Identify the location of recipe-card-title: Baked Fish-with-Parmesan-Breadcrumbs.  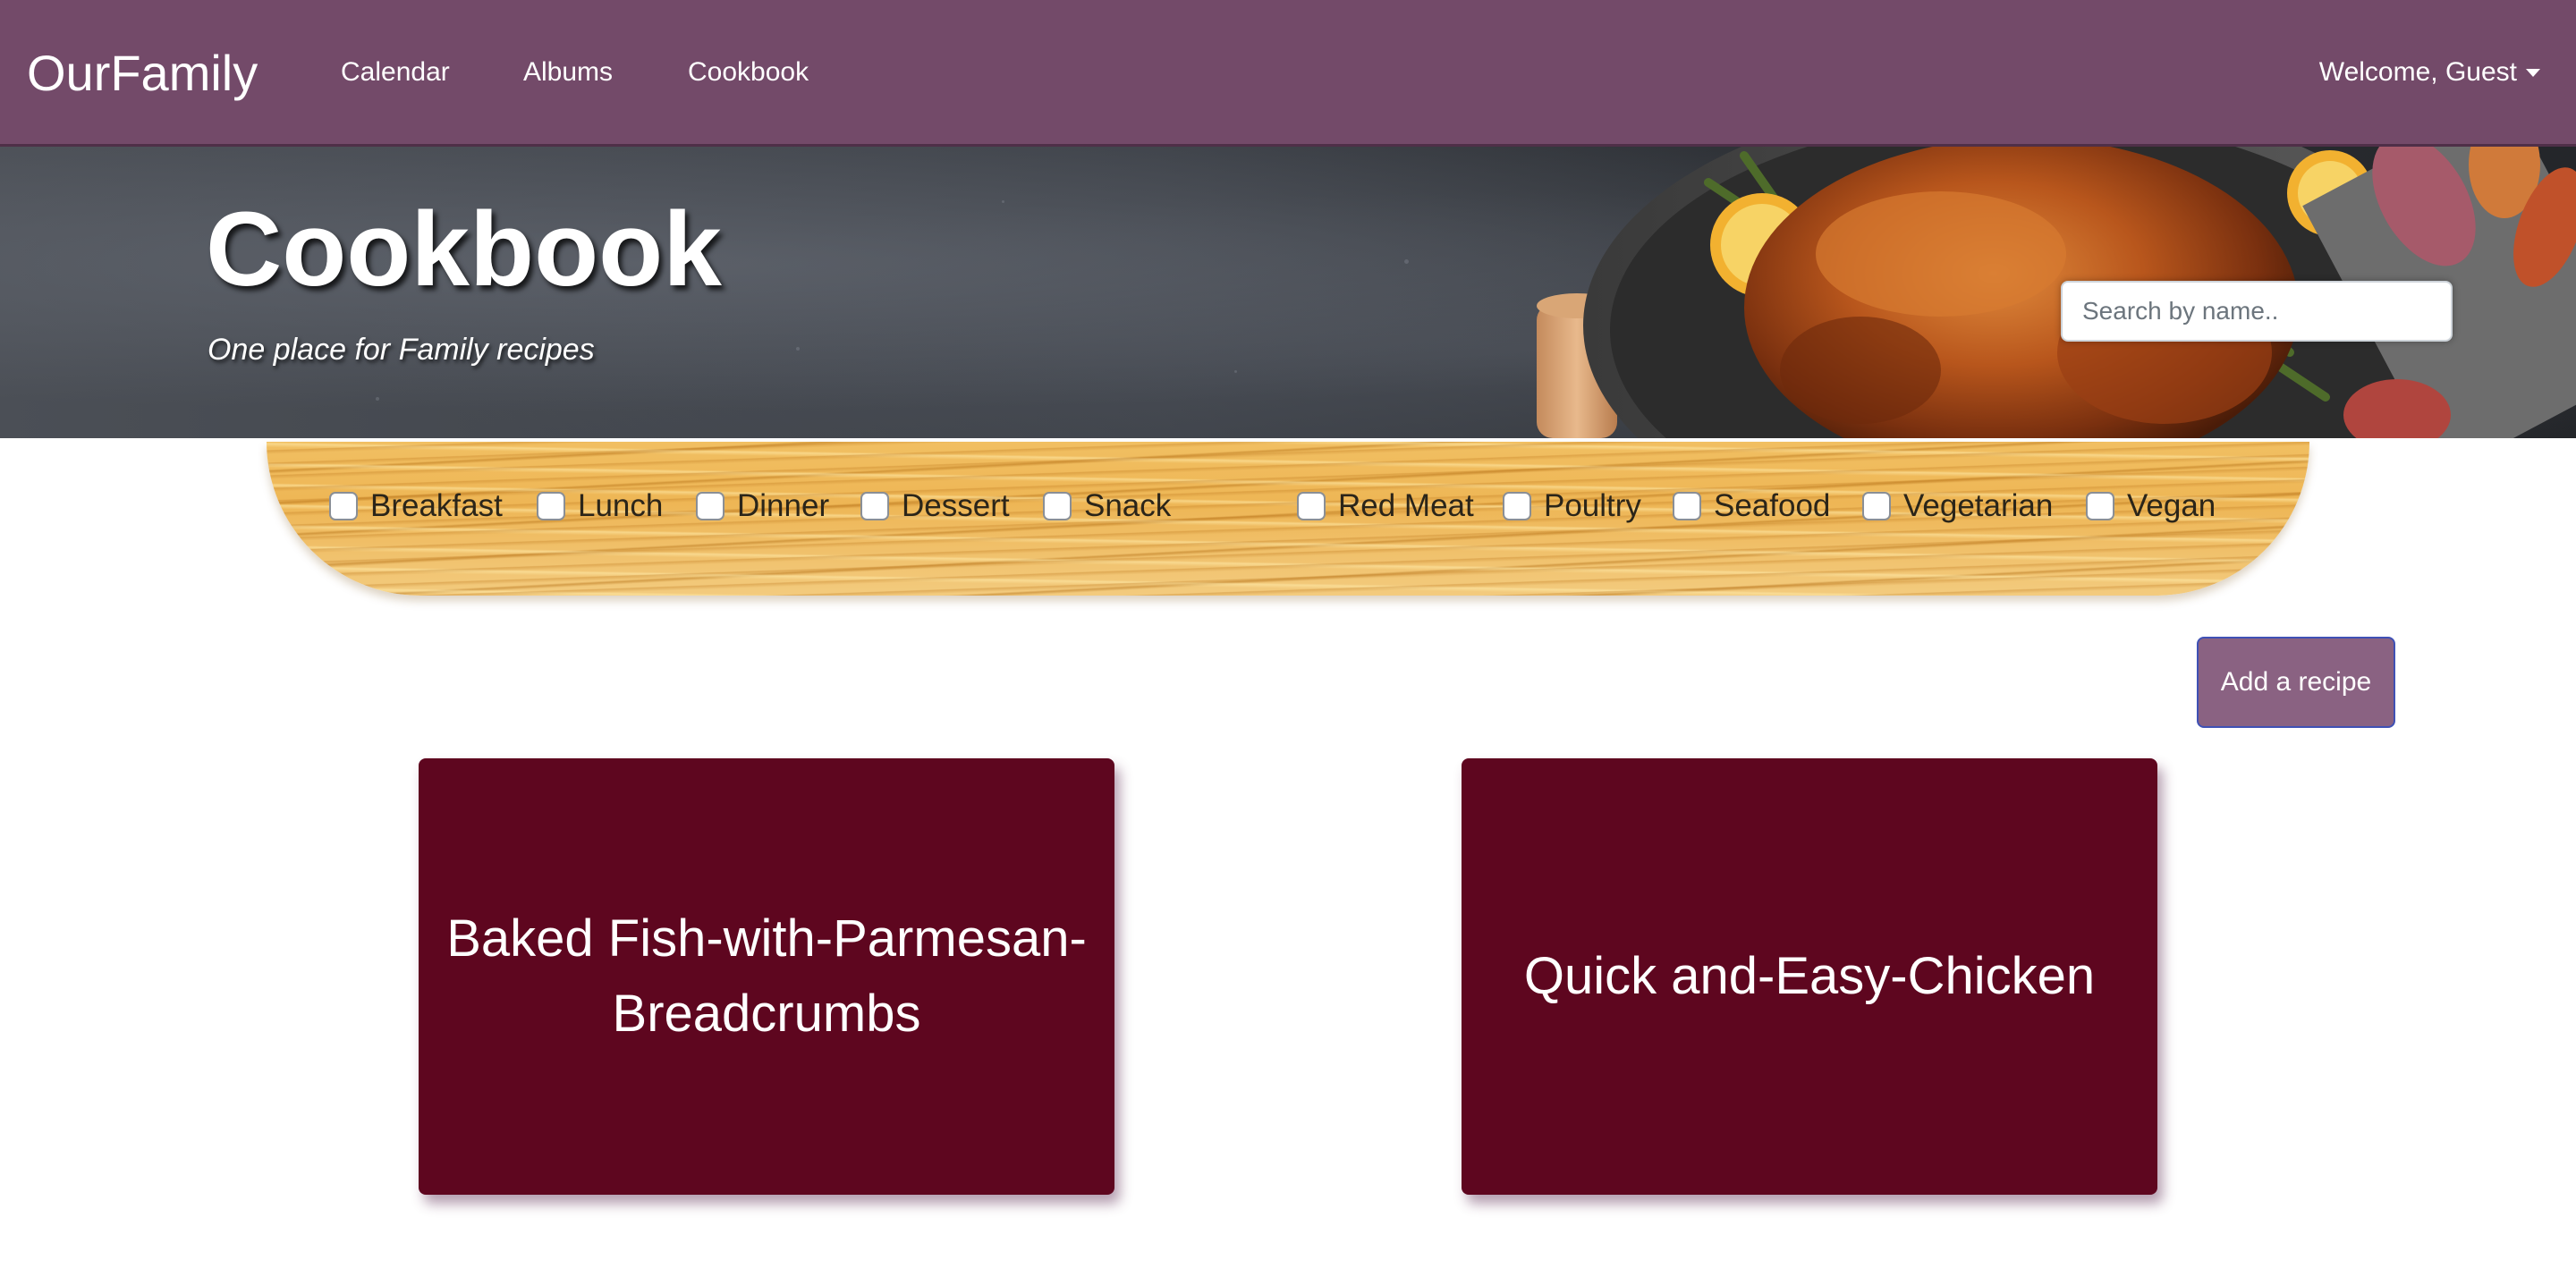
(766, 976).